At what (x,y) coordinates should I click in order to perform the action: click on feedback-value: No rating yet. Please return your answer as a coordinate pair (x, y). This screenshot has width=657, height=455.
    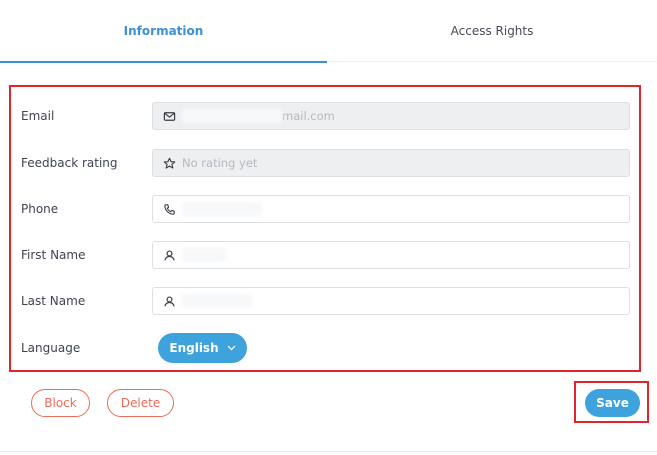
    Looking at the image, I should click on (220, 163).